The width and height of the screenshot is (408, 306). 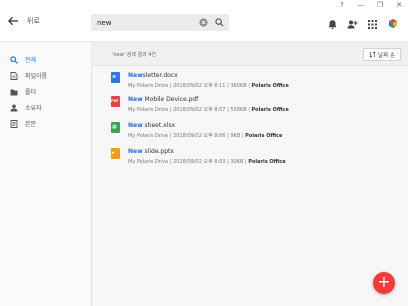 What do you see at coordinates (250, 54) in the screenshot?
I see `result-bar: 'new' 검색 결과 4건 날짜 순` at bounding box center [250, 54].